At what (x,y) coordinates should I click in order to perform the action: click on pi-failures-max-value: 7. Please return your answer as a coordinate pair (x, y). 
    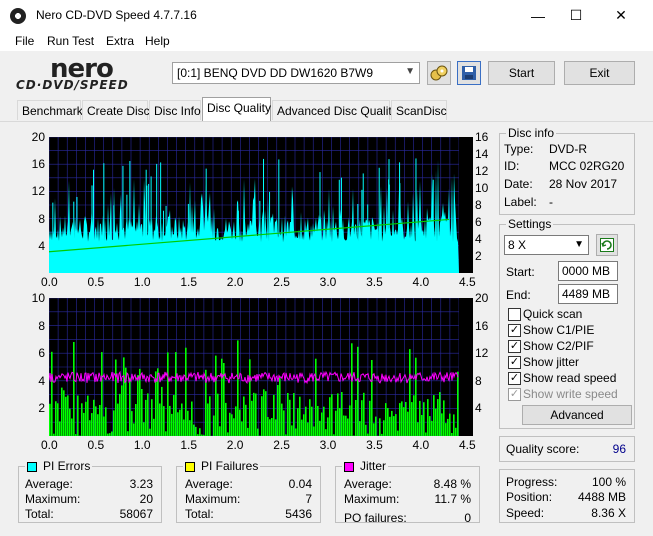
    Looking at the image, I should click on (308, 499).